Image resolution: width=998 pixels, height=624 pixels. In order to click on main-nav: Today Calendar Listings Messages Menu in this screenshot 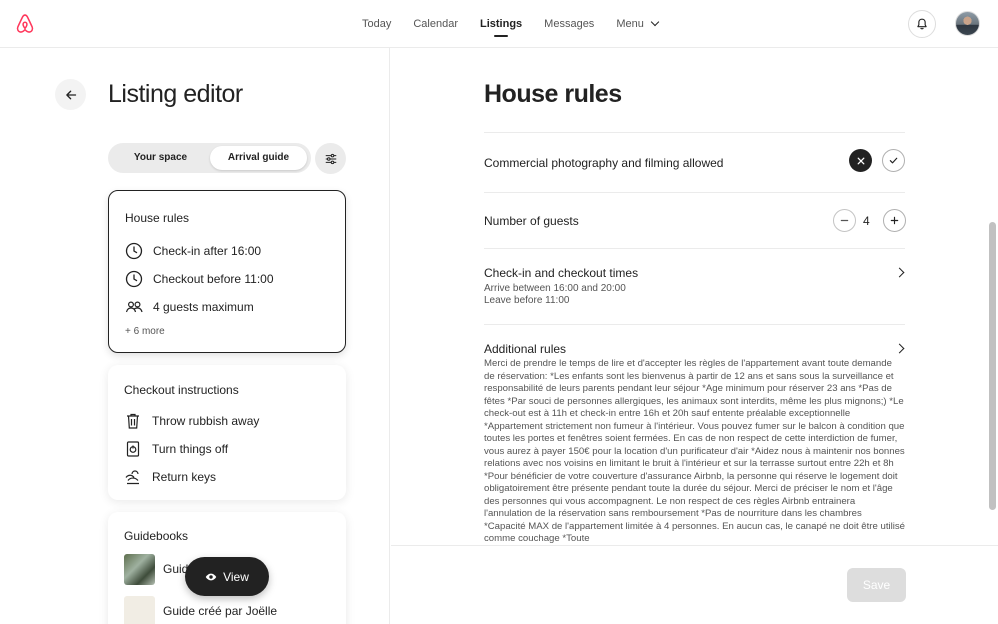, I will do `click(521, 24)`.